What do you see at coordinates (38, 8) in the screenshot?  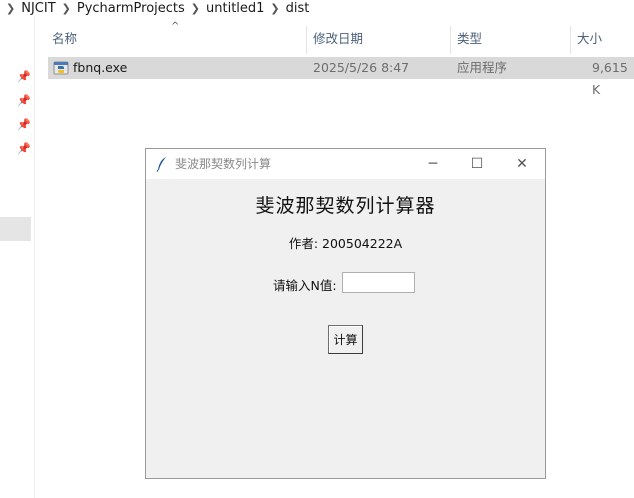 I see `breadcrumb-item-njcit: NJCIT` at bounding box center [38, 8].